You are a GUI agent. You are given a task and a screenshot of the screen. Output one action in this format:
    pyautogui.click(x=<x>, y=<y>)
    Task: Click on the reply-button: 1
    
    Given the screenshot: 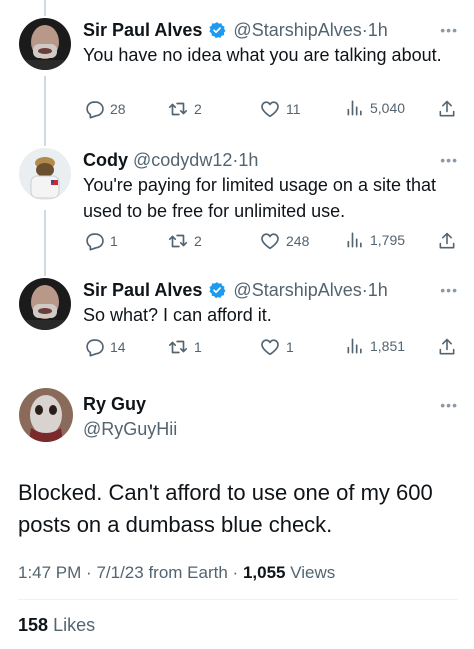 What is the action you would take?
    pyautogui.click(x=100, y=241)
    